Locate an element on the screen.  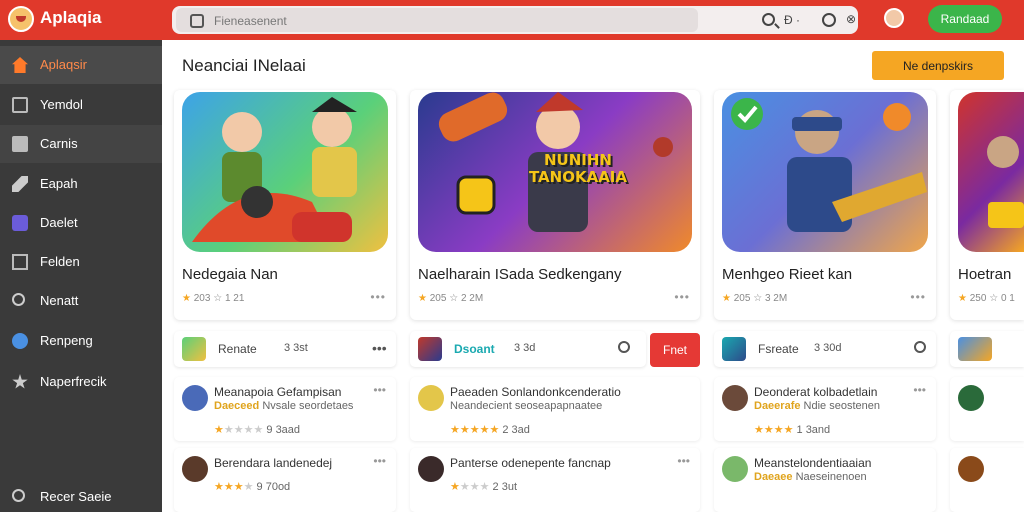
sidebar-item-yemdol: Yemdol is located at coordinates (81, 105).